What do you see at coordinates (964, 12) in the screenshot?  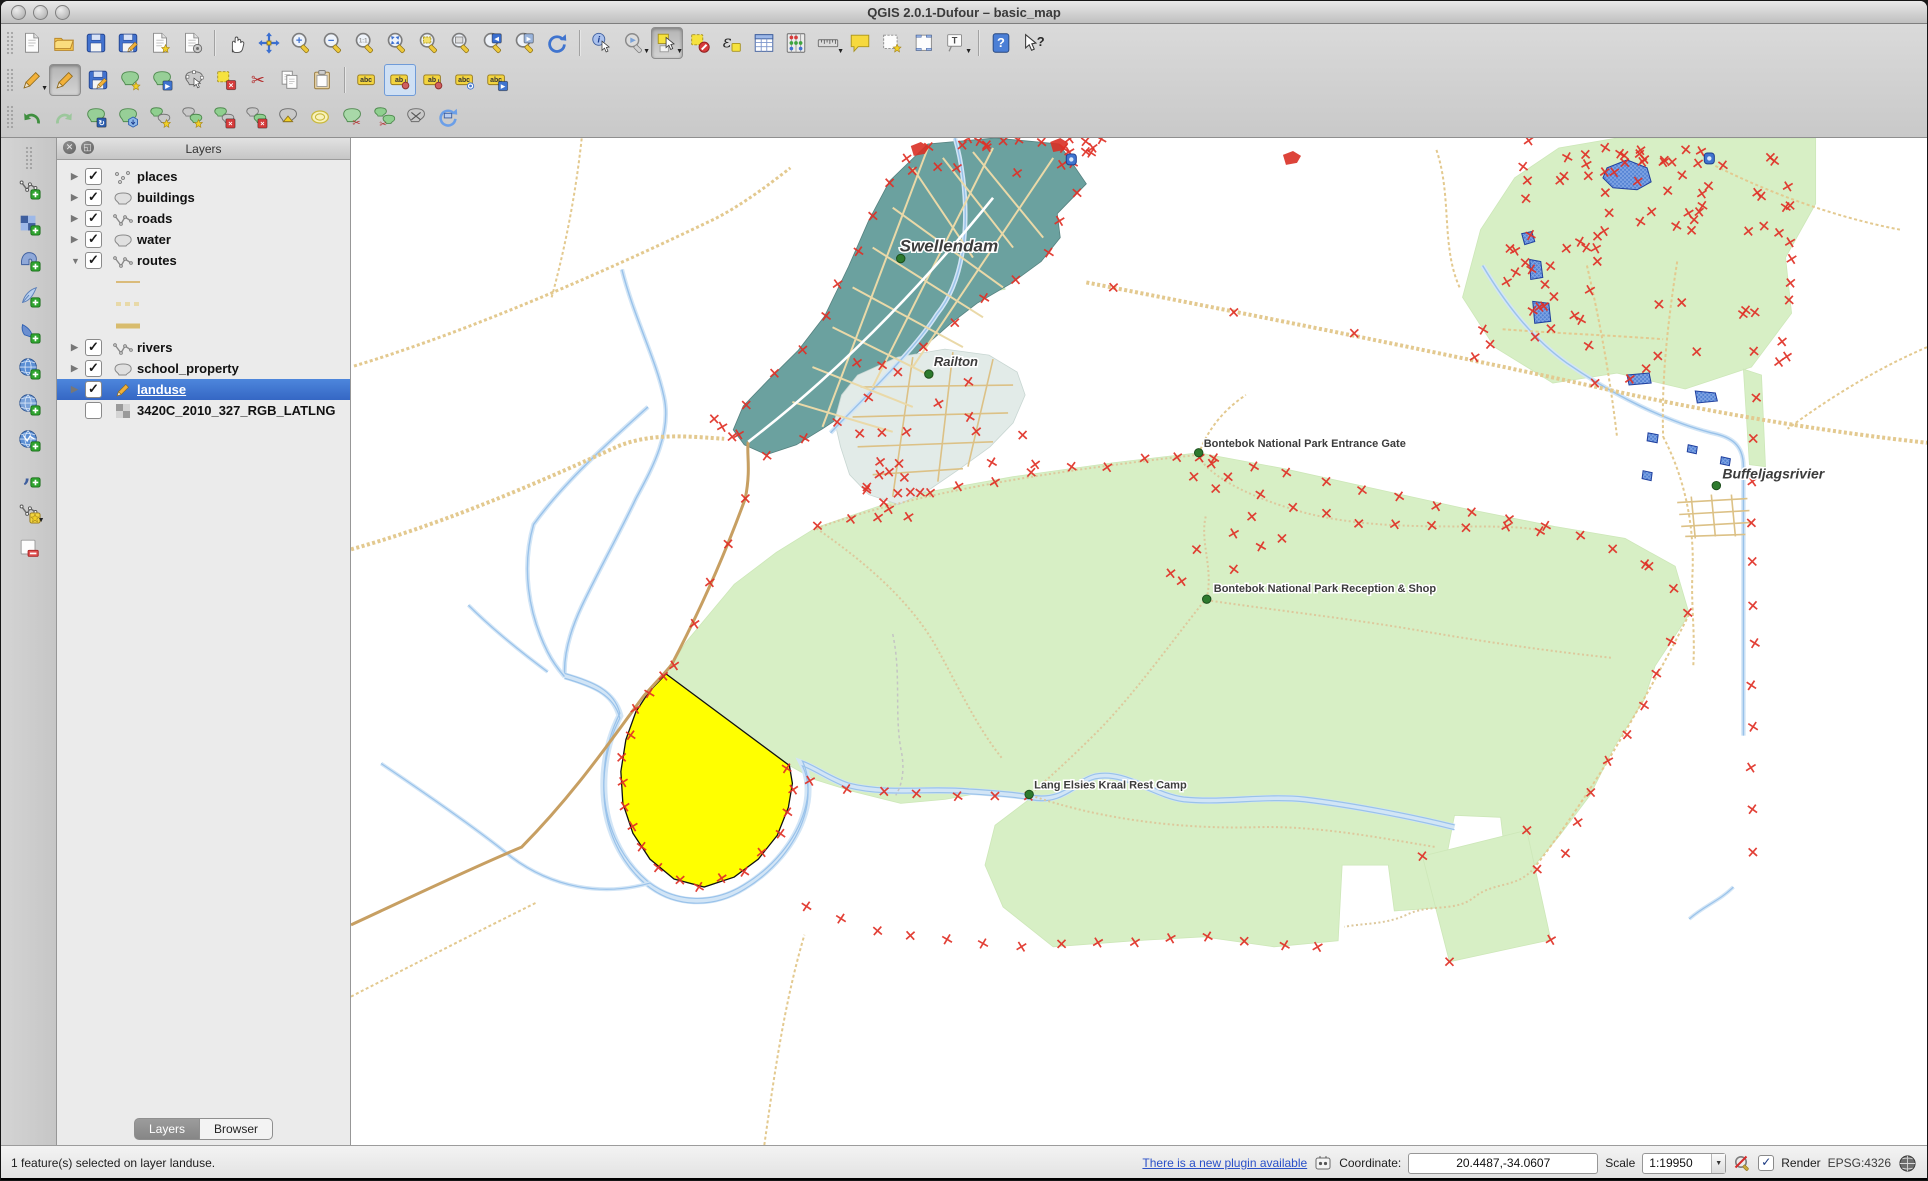 I see `title-bar: QGIS 2.0.1-Dufour – basic_map` at bounding box center [964, 12].